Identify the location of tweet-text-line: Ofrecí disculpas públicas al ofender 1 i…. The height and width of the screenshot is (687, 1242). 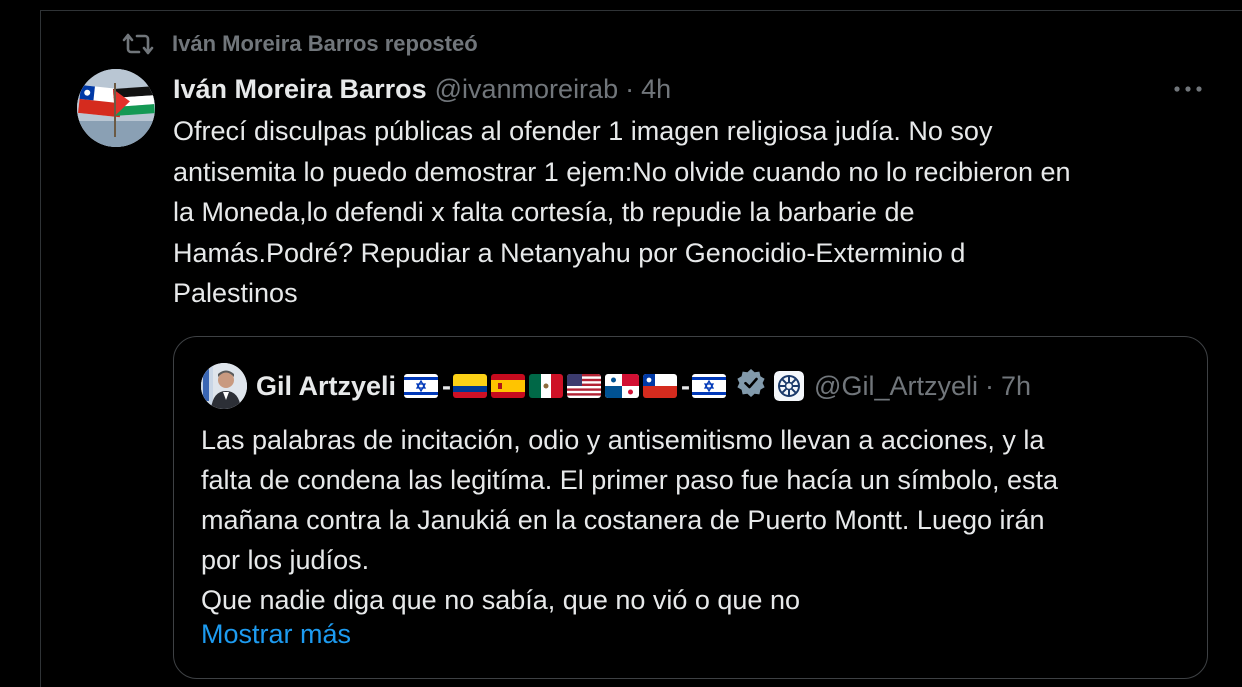
(583, 131).